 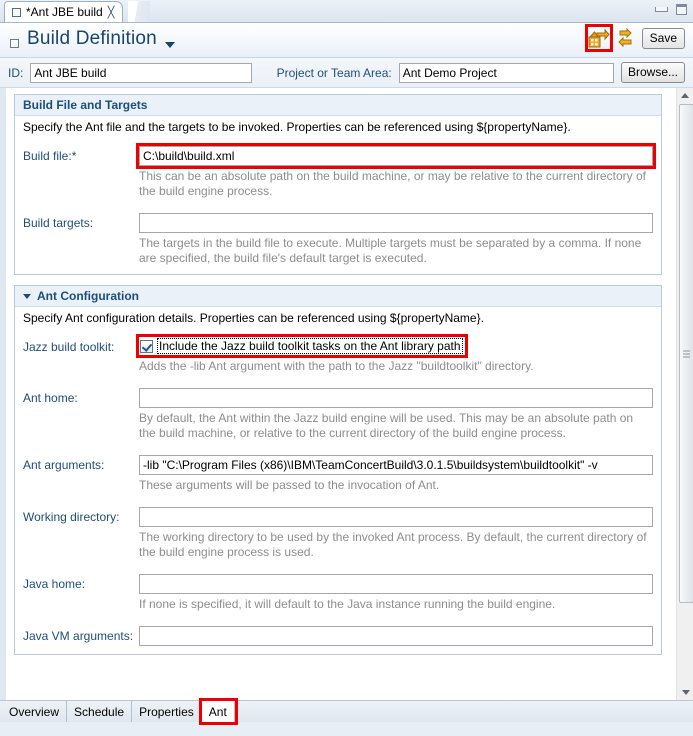 I want to click on section-title: Ant Configuration, so click(x=88, y=296).